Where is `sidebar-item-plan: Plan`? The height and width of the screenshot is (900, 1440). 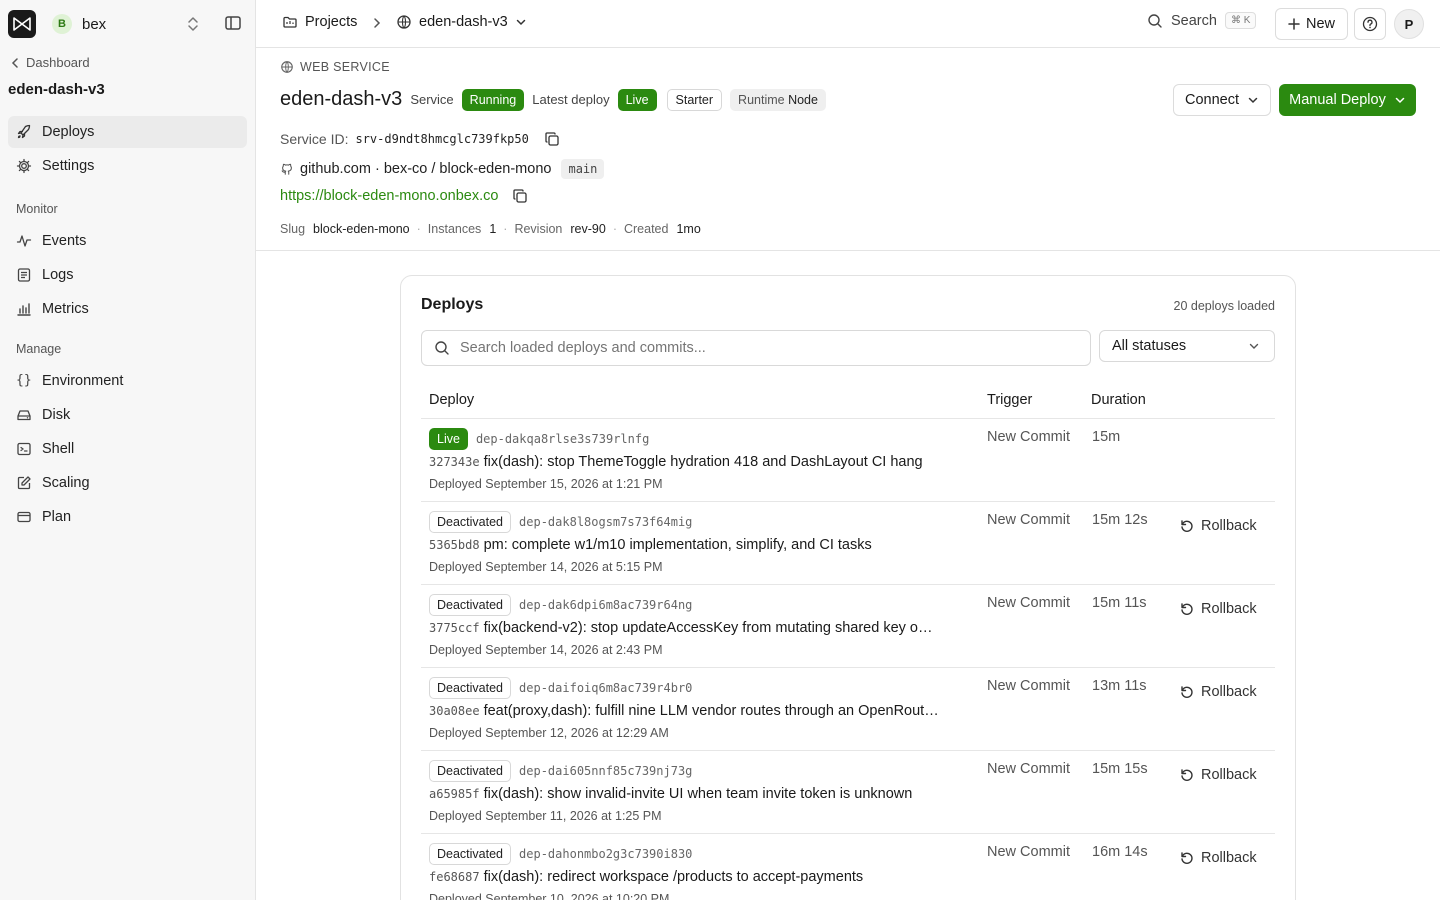
sidebar-item-plan: Plan is located at coordinates (127, 517).